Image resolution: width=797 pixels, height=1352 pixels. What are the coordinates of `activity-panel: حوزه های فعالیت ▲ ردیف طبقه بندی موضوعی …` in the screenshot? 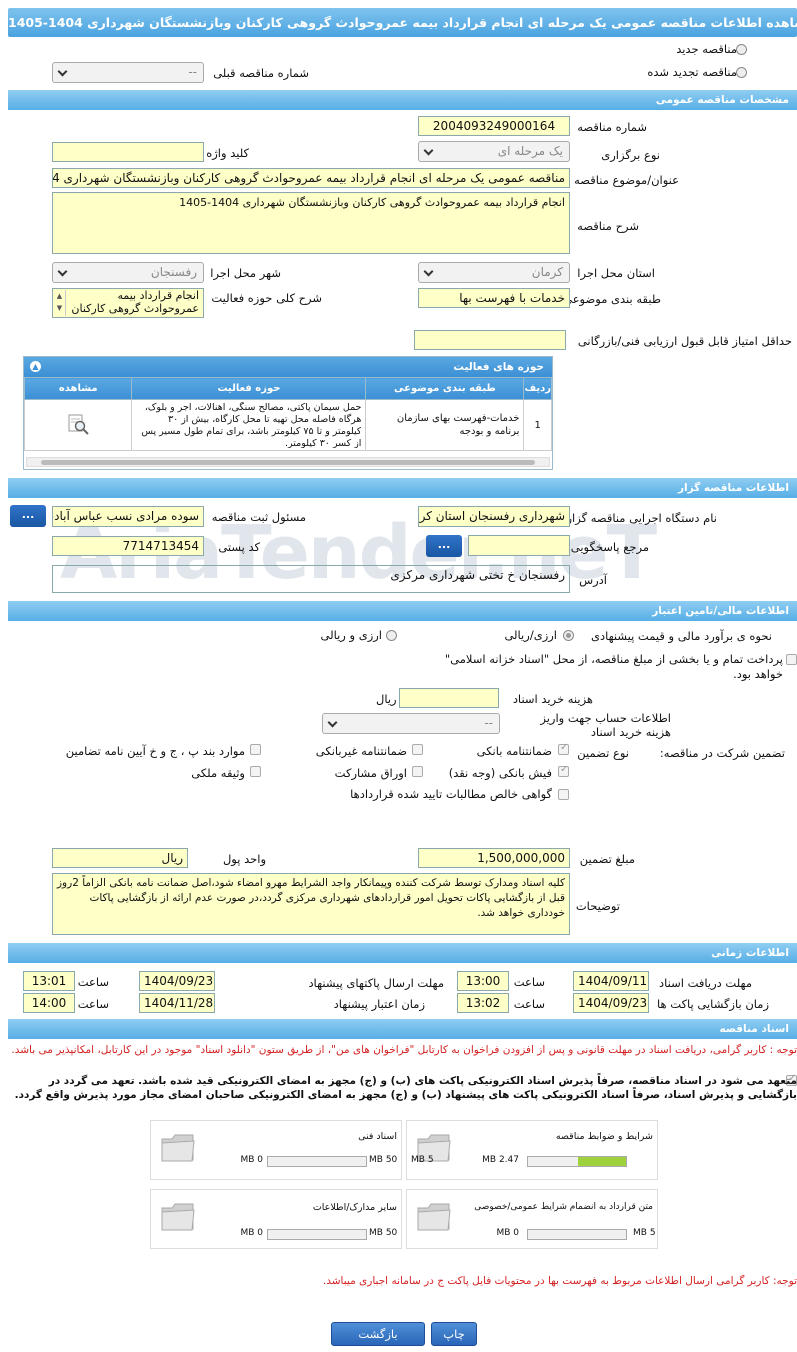 It's located at (288, 413).